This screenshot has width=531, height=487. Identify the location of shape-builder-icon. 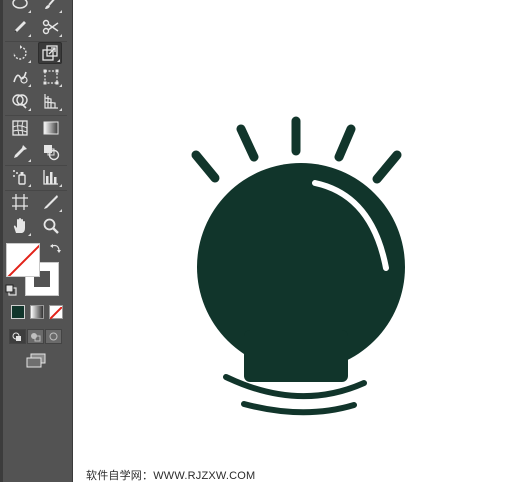
(20, 101).